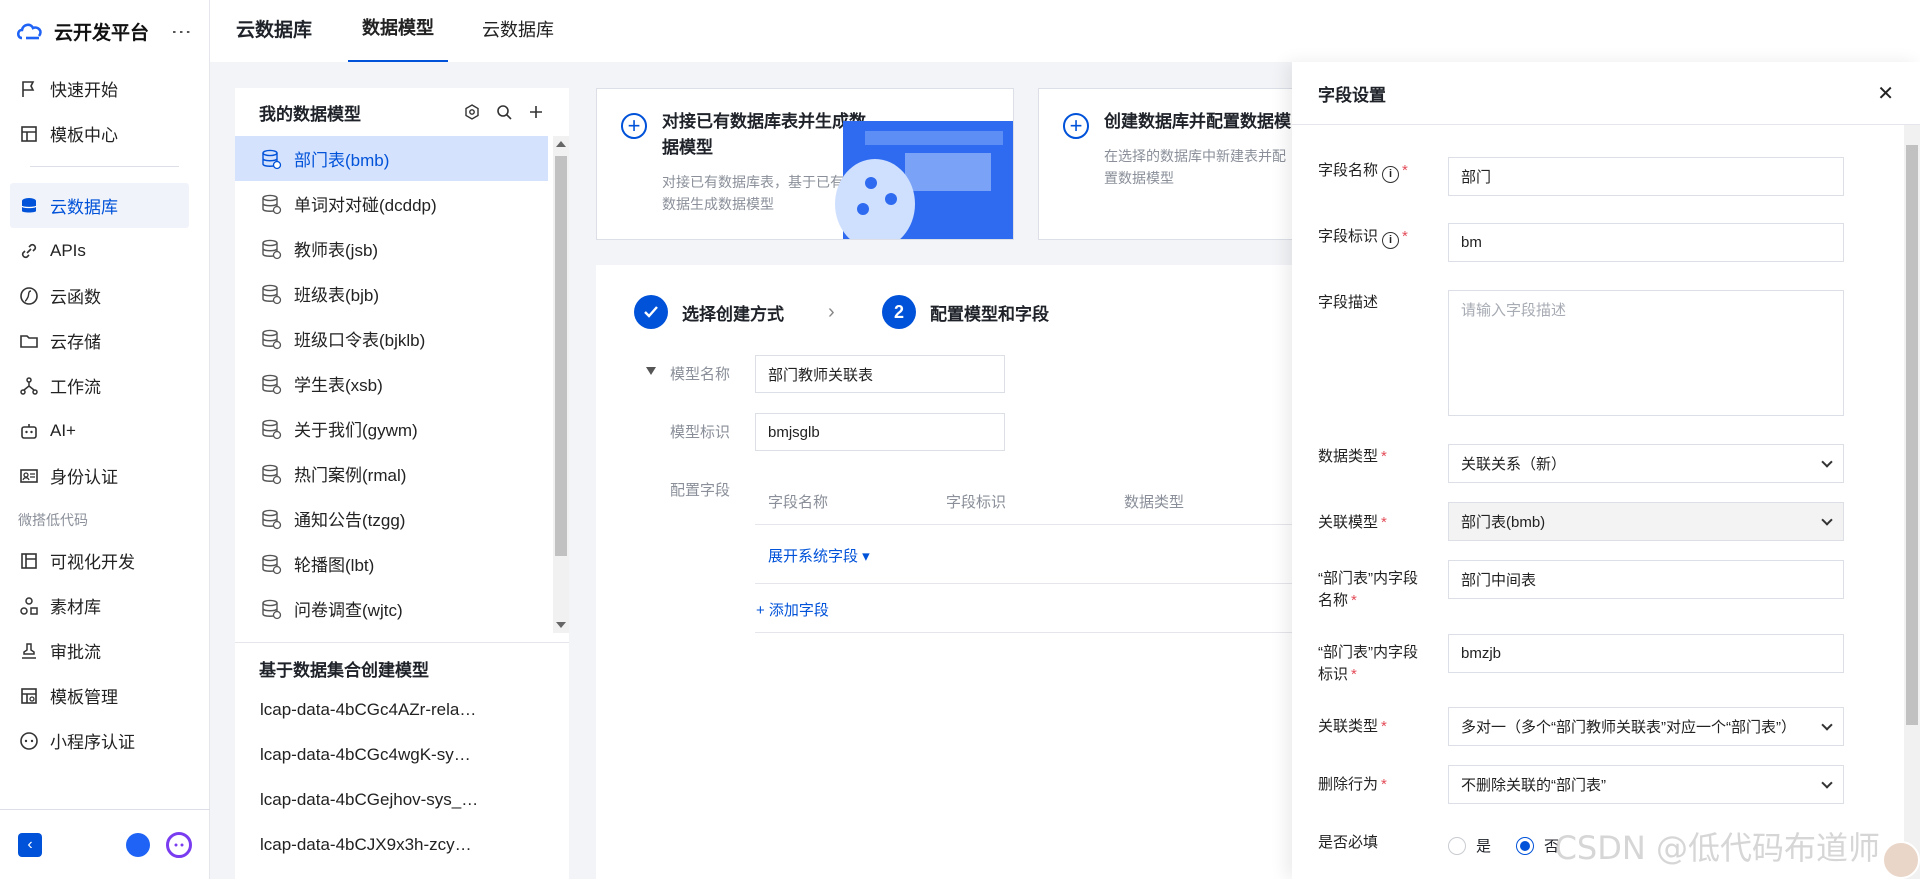 This screenshot has height=879, width=1920. Describe the element at coordinates (29, 741) in the screenshot. I see `miniprogram-icon` at that location.